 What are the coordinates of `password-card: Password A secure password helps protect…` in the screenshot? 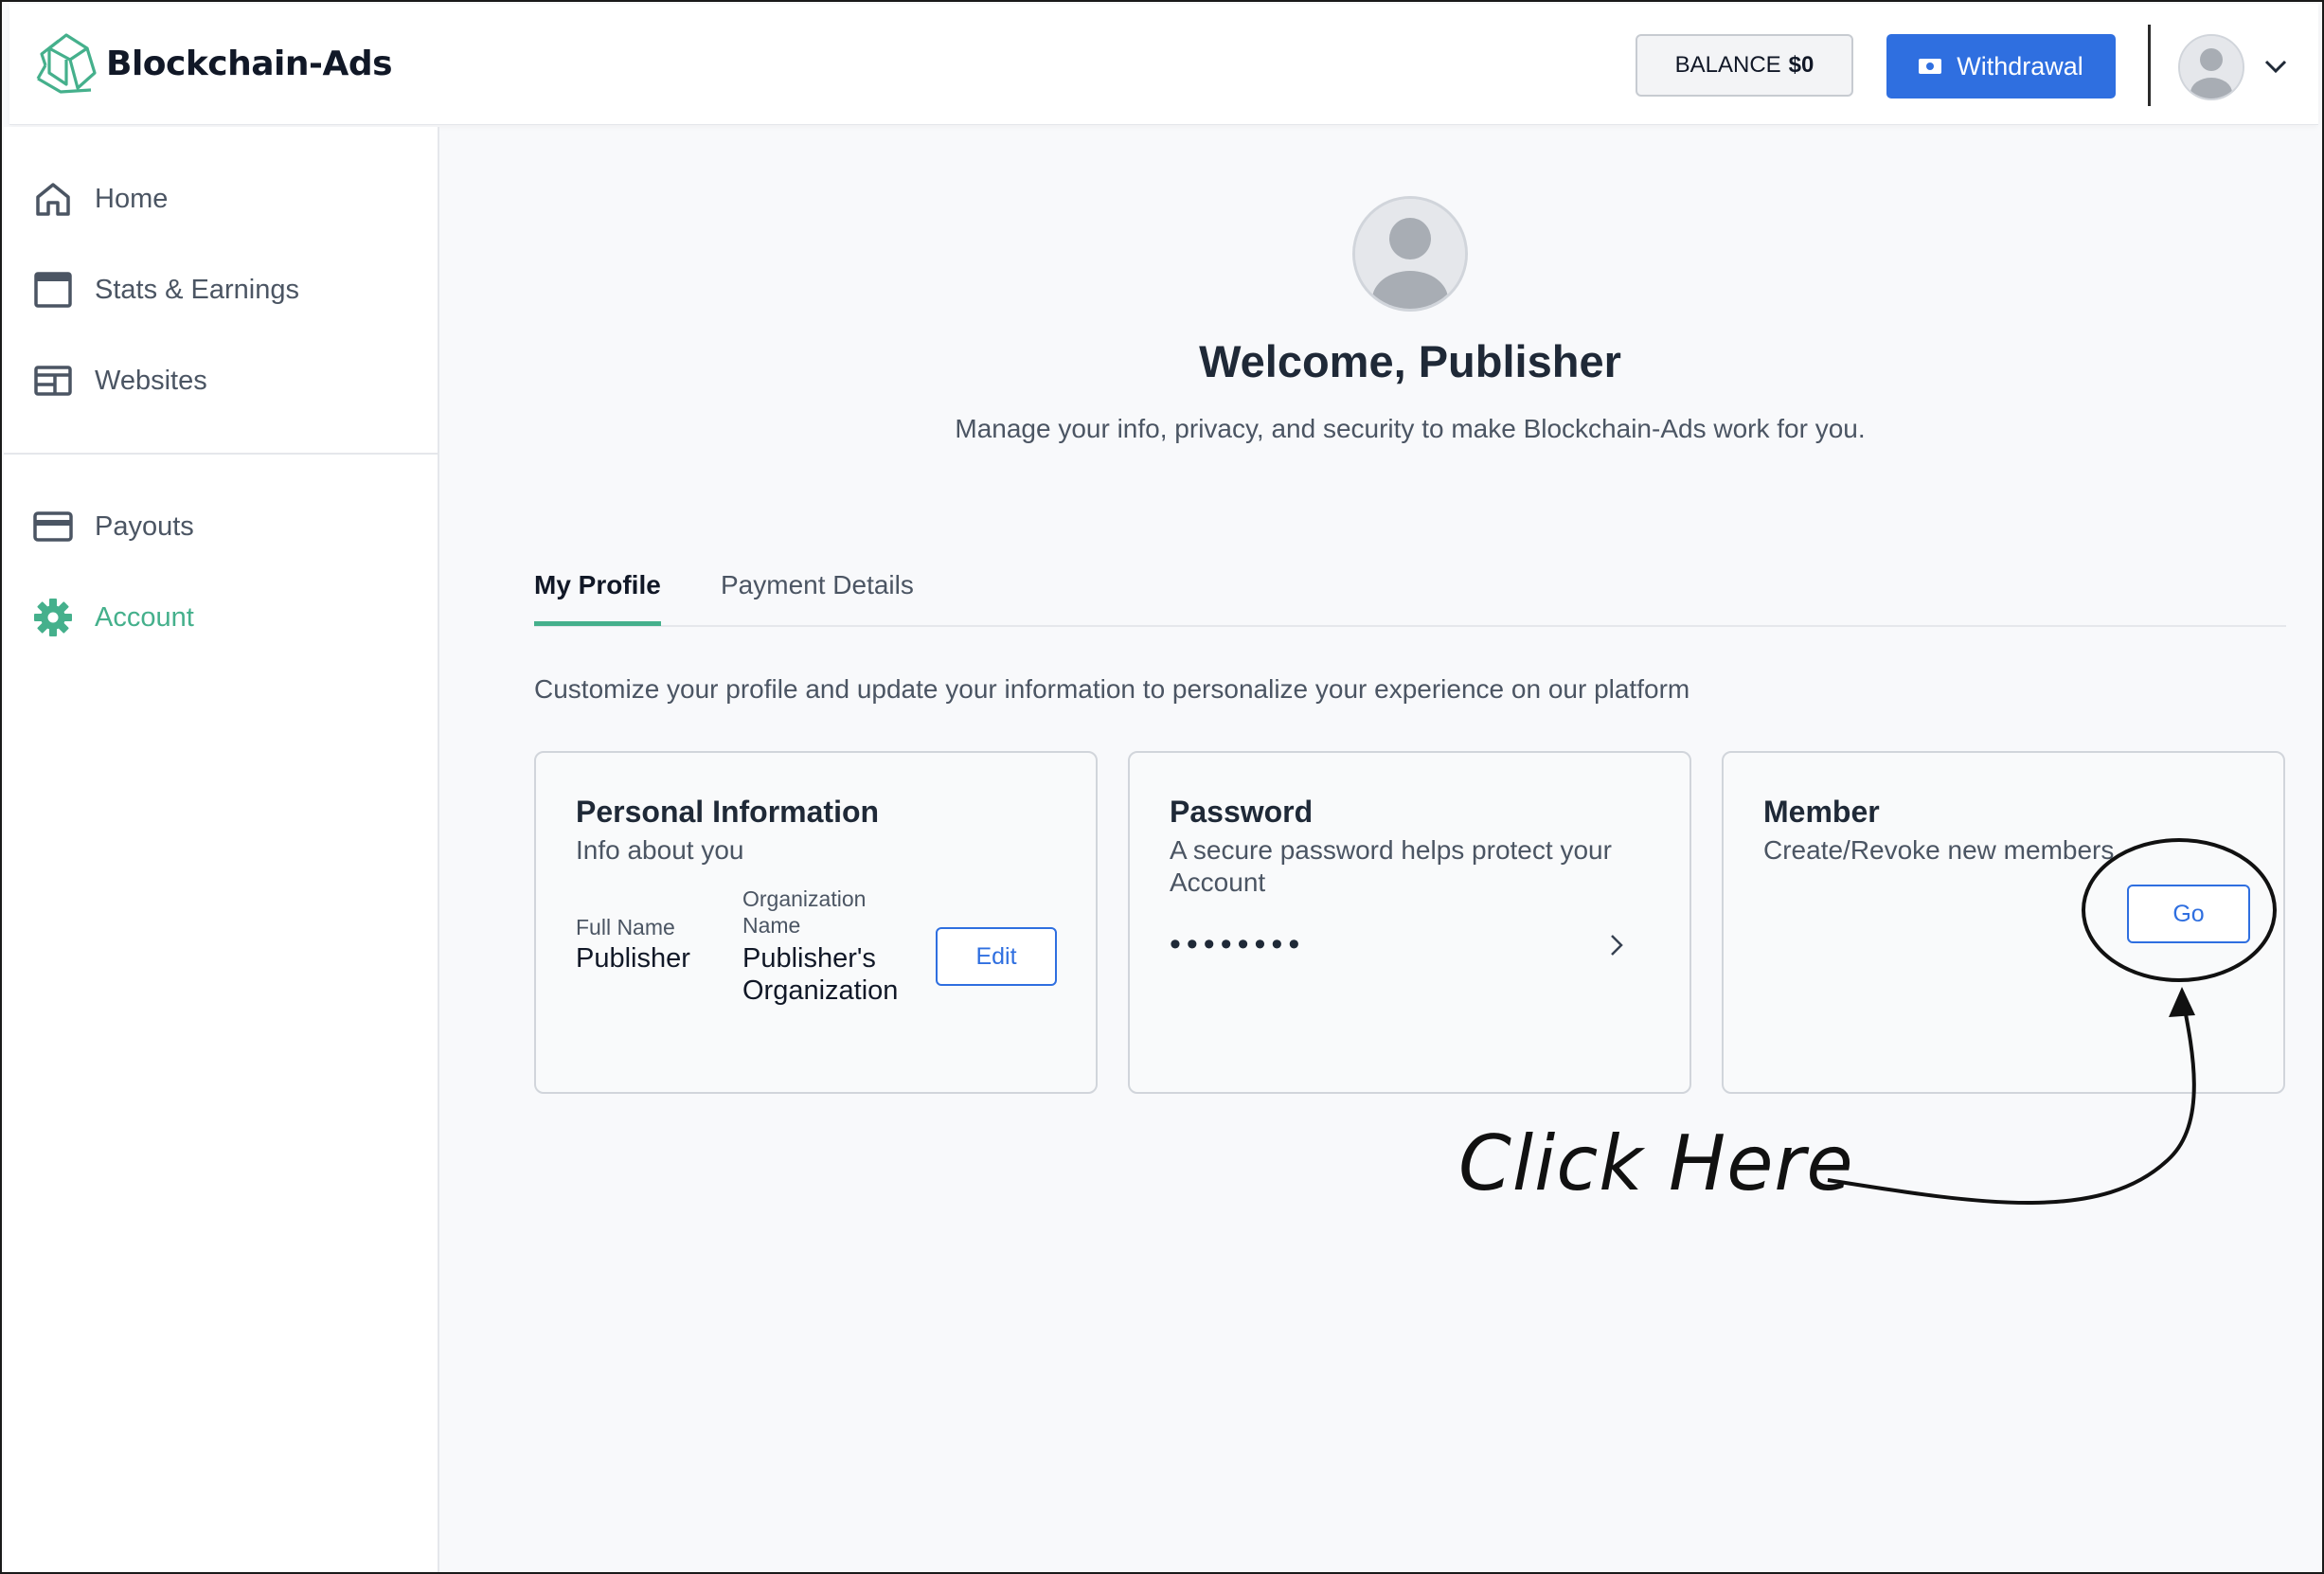 It's located at (1410, 922).